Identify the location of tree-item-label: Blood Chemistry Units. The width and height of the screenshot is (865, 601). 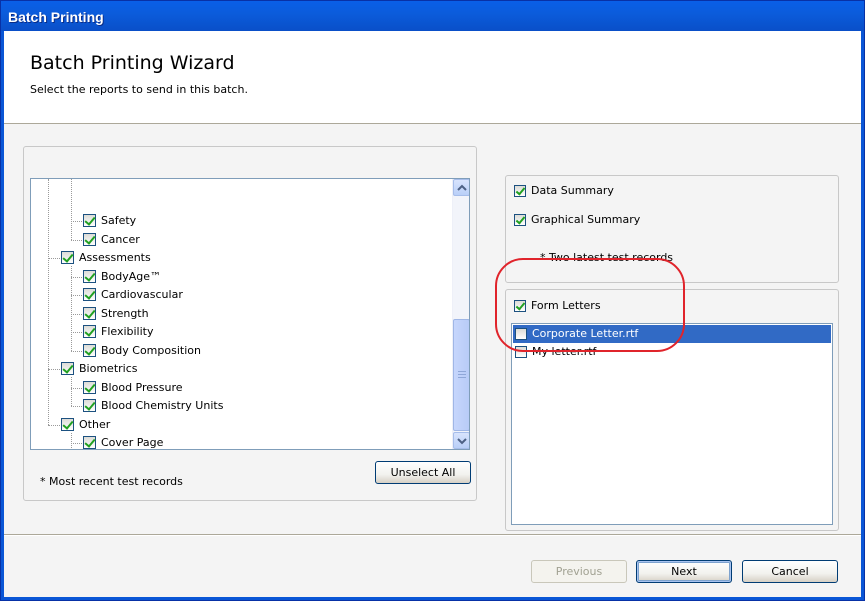
(162, 405).